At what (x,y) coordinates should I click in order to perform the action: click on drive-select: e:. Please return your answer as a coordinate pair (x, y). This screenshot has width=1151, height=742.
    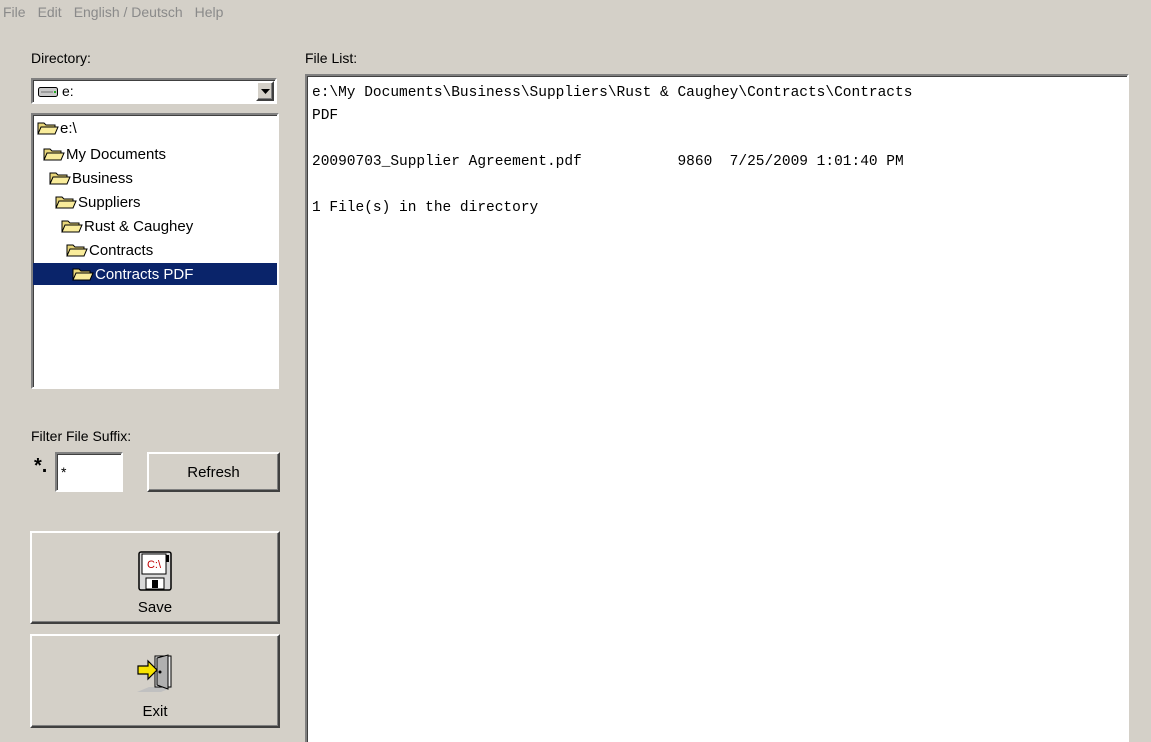
    Looking at the image, I should click on (154, 91).